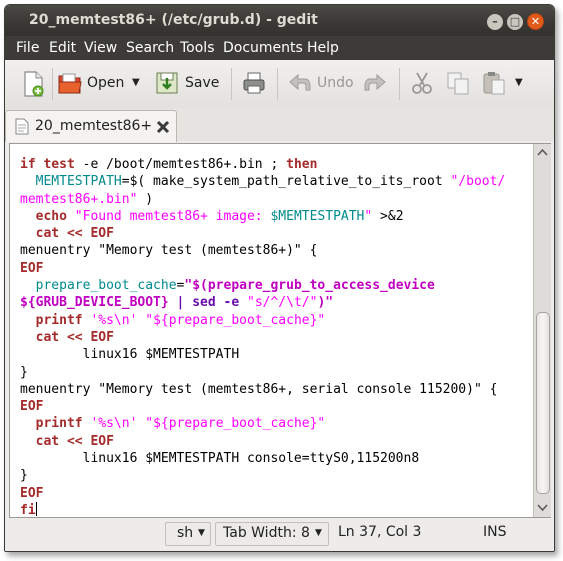  I want to click on code-line: if test -e /boot/memtest86+.bin ; then, so click(262, 164).